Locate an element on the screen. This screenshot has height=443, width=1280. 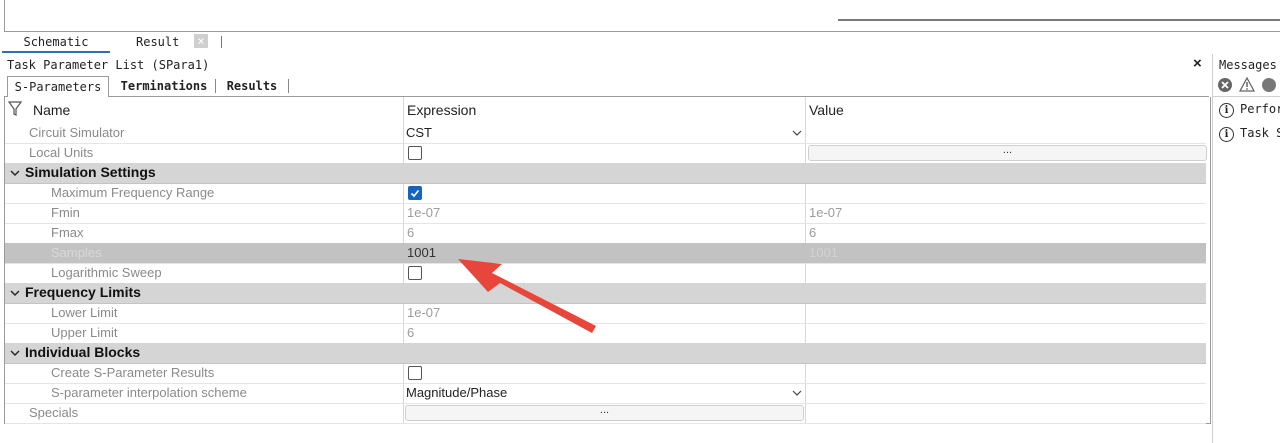
row-lower-limit: Lower Limit 1e-07 is located at coordinates (605, 313).